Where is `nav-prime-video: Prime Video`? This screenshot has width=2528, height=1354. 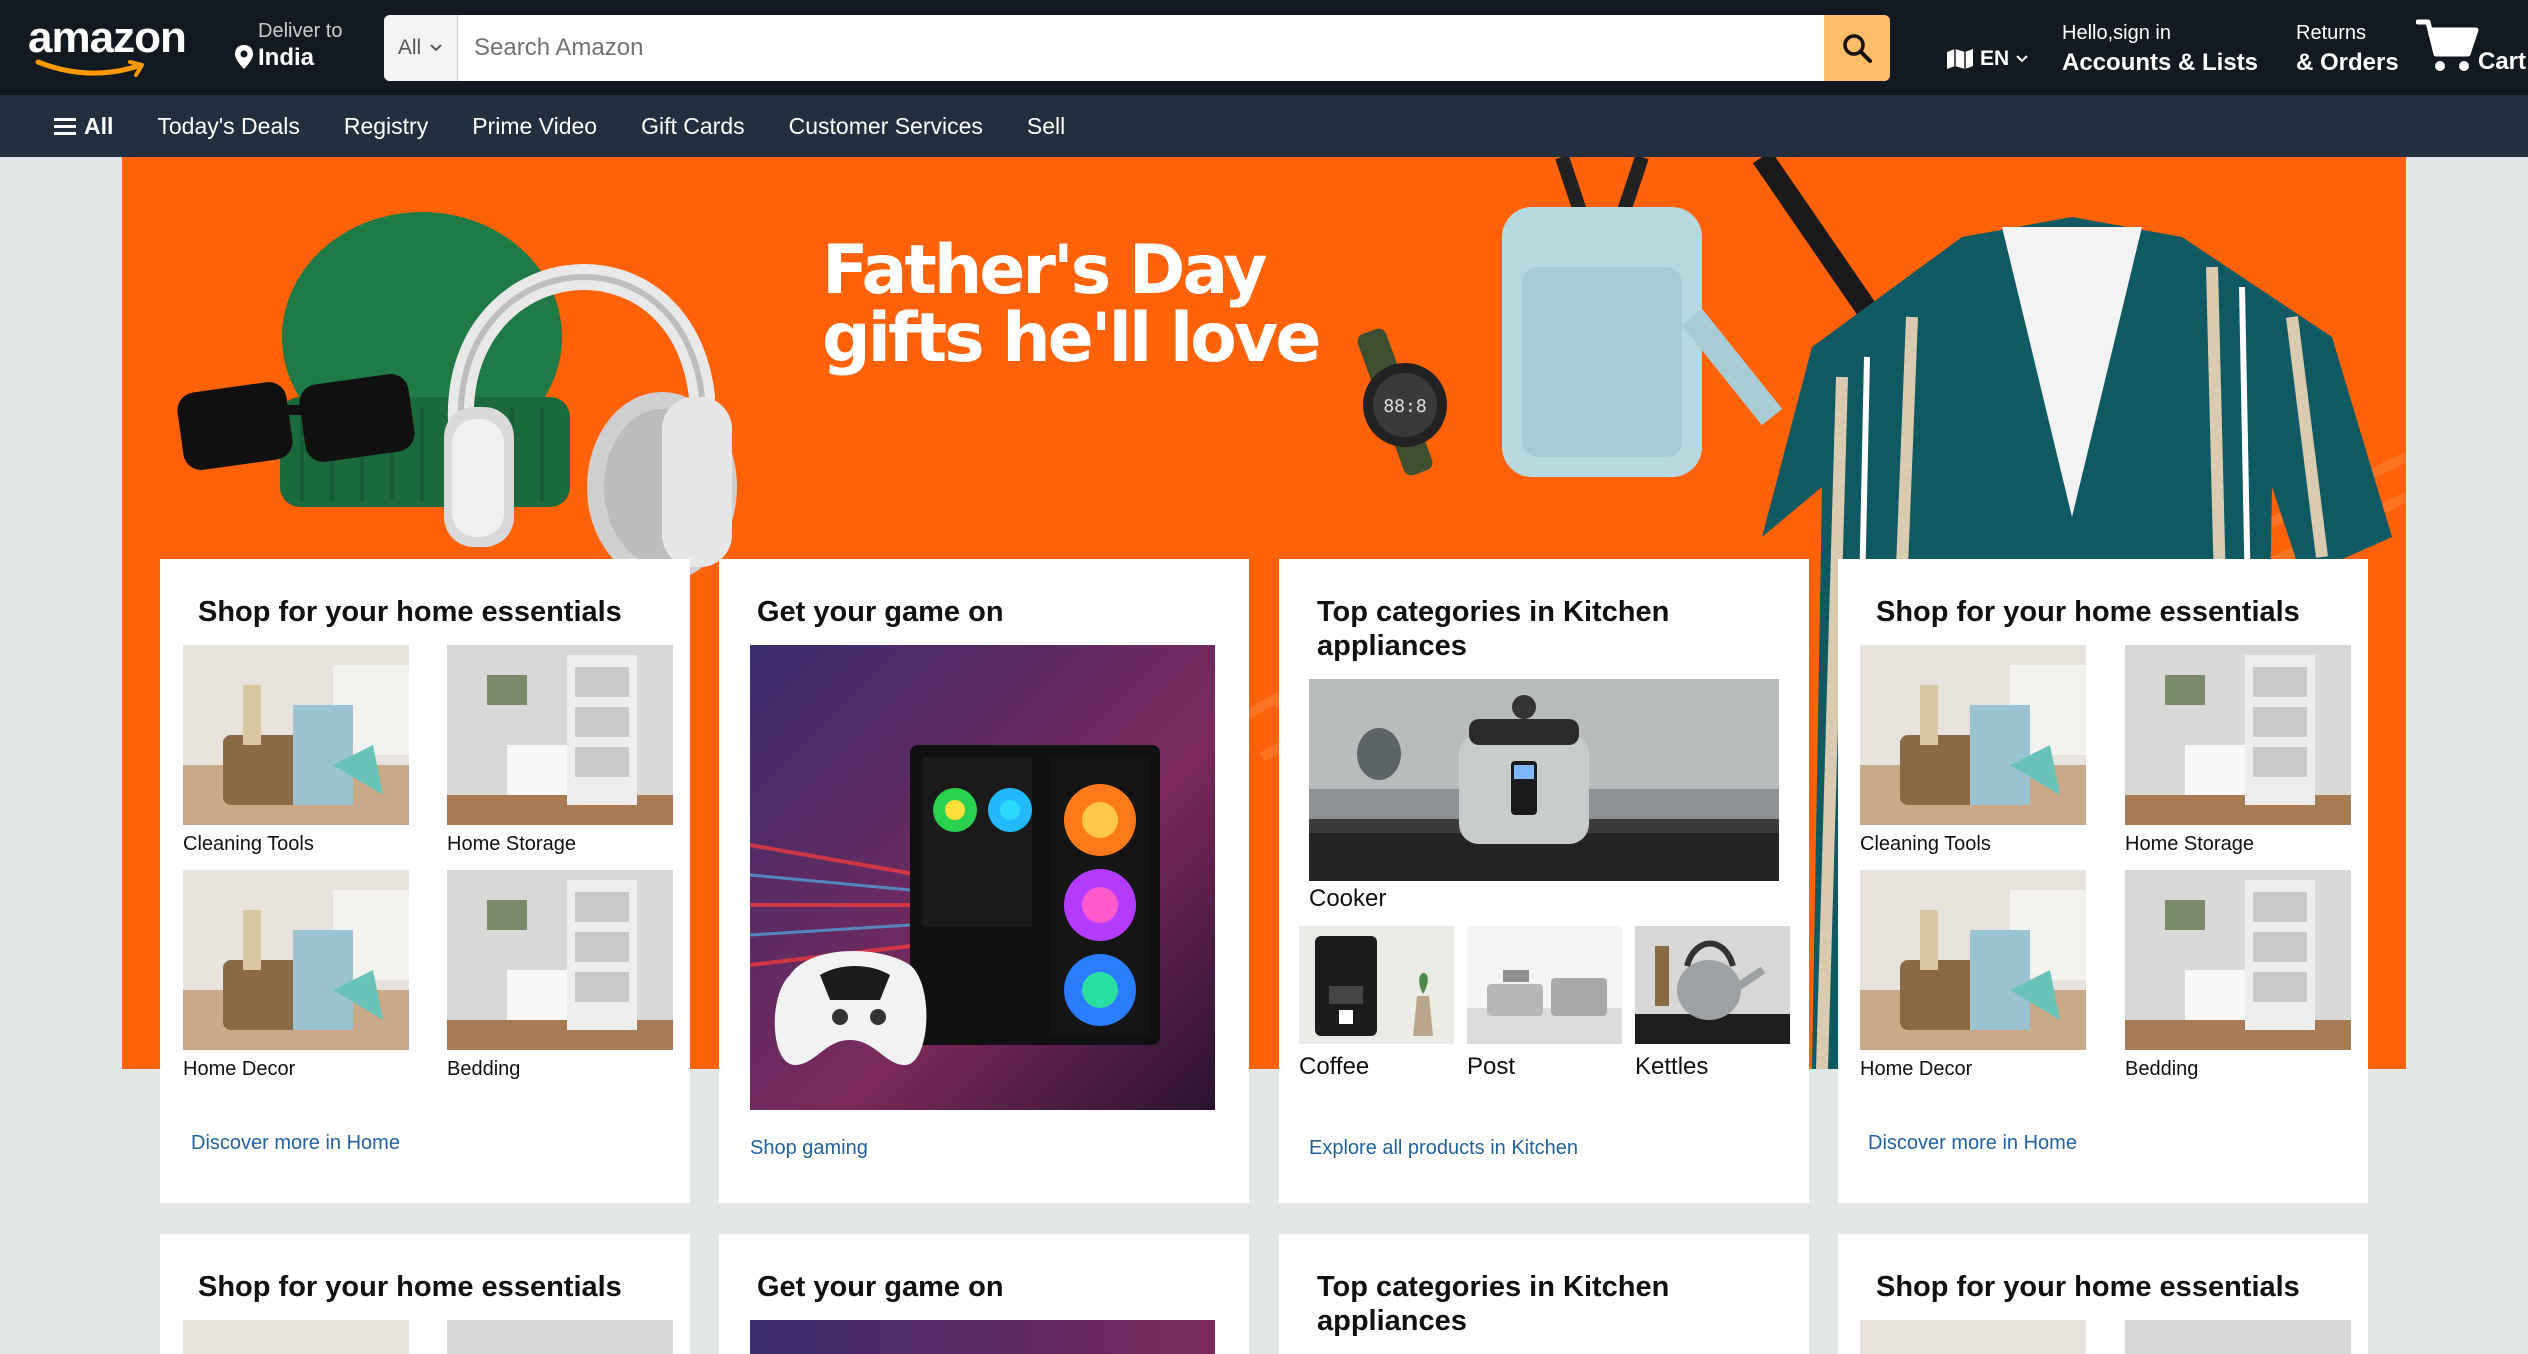 nav-prime-video: Prime Video is located at coordinates (534, 126).